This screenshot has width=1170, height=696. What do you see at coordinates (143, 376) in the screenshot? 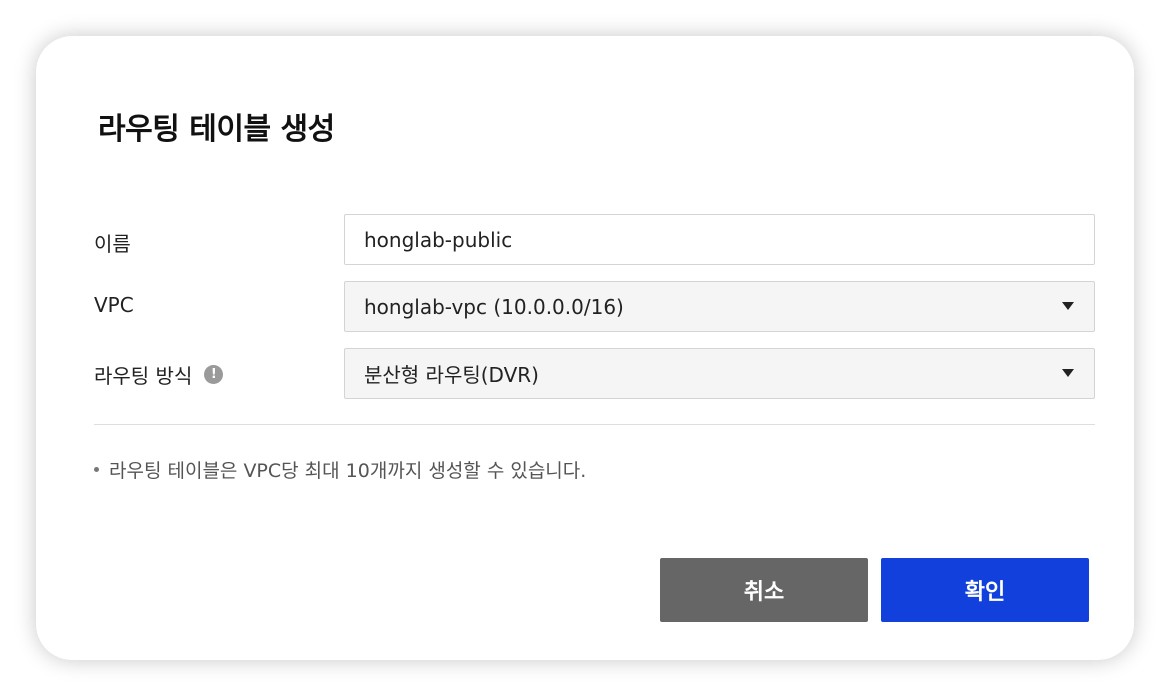
I see `routing-method-label: 라우팅 방식` at bounding box center [143, 376].